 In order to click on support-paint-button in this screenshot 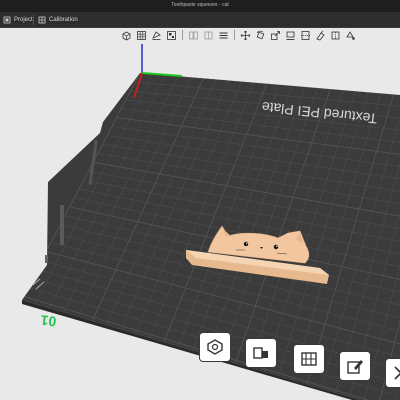, I will do `click(320, 35)`.